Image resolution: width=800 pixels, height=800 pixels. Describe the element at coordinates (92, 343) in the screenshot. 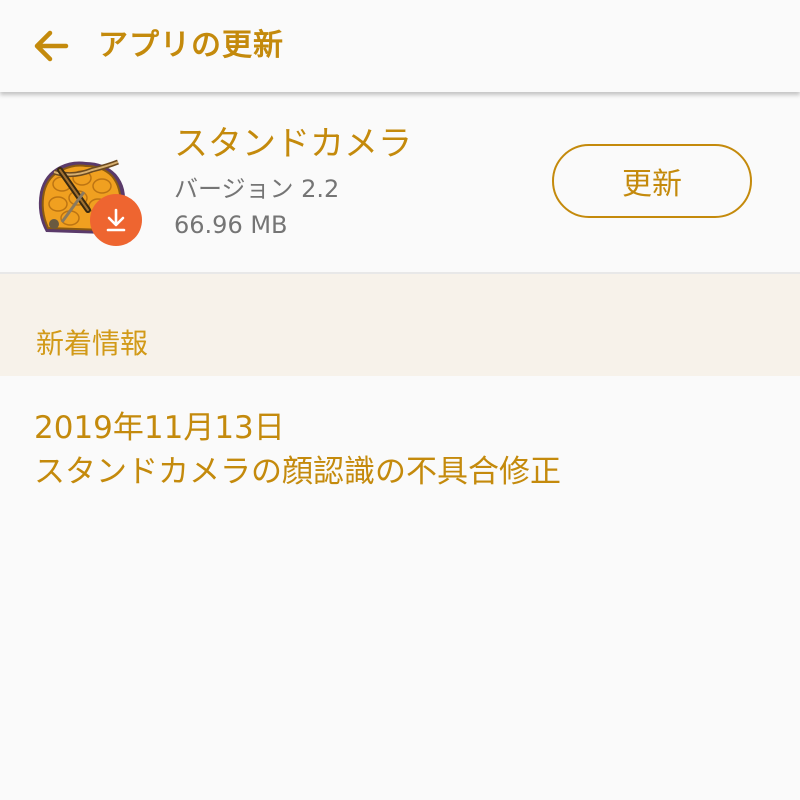

I see `whats-new-title: 新着情報` at that location.